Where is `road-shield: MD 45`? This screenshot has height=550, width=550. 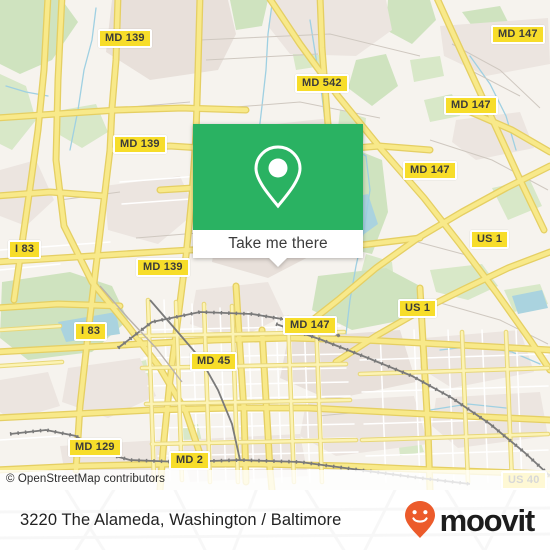
road-shield: MD 45 is located at coordinates (214, 361).